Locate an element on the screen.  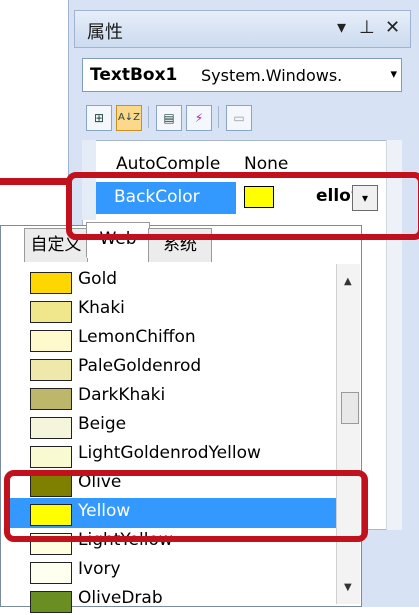
color-item-lightgoldenrodyellow: LightGoldenrodYellow is located at coordinates (171, 455).